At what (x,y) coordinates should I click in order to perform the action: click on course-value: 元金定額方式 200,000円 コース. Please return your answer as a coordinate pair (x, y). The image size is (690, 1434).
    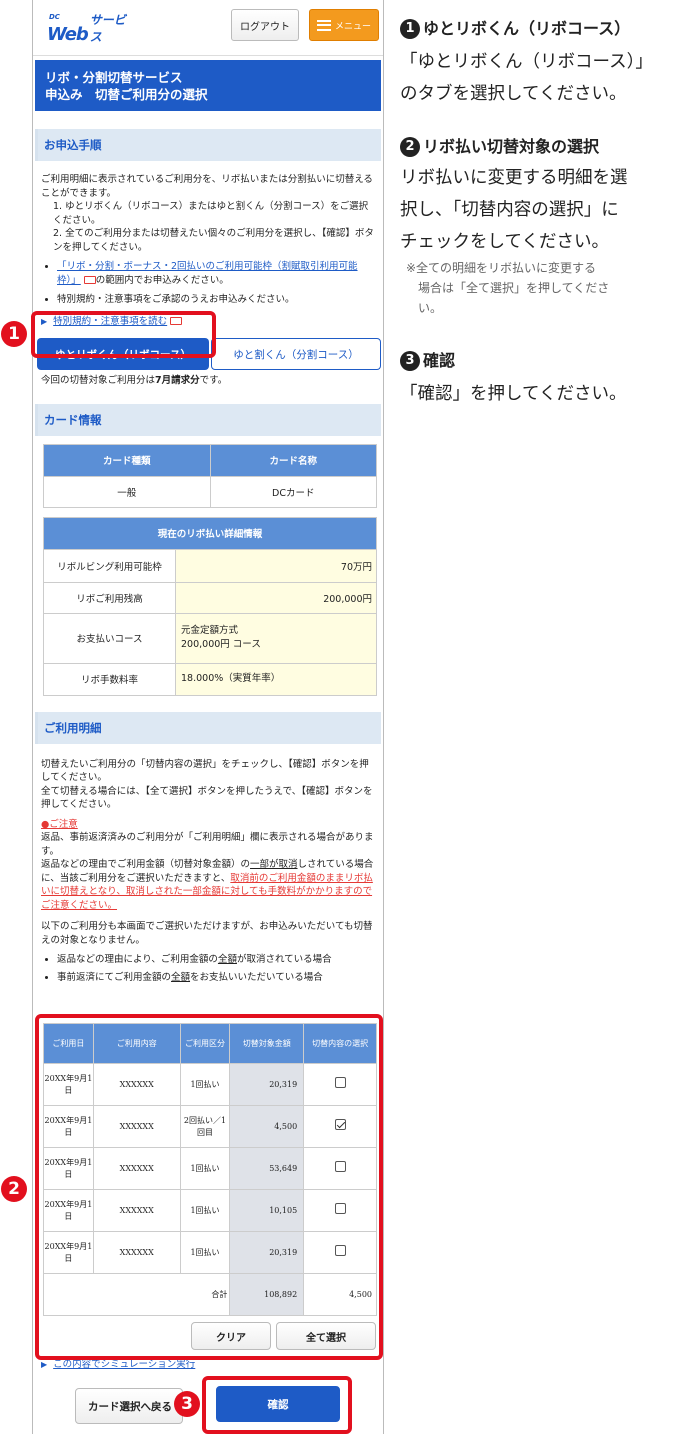
    Looking at the image, I should click on (276, 638).